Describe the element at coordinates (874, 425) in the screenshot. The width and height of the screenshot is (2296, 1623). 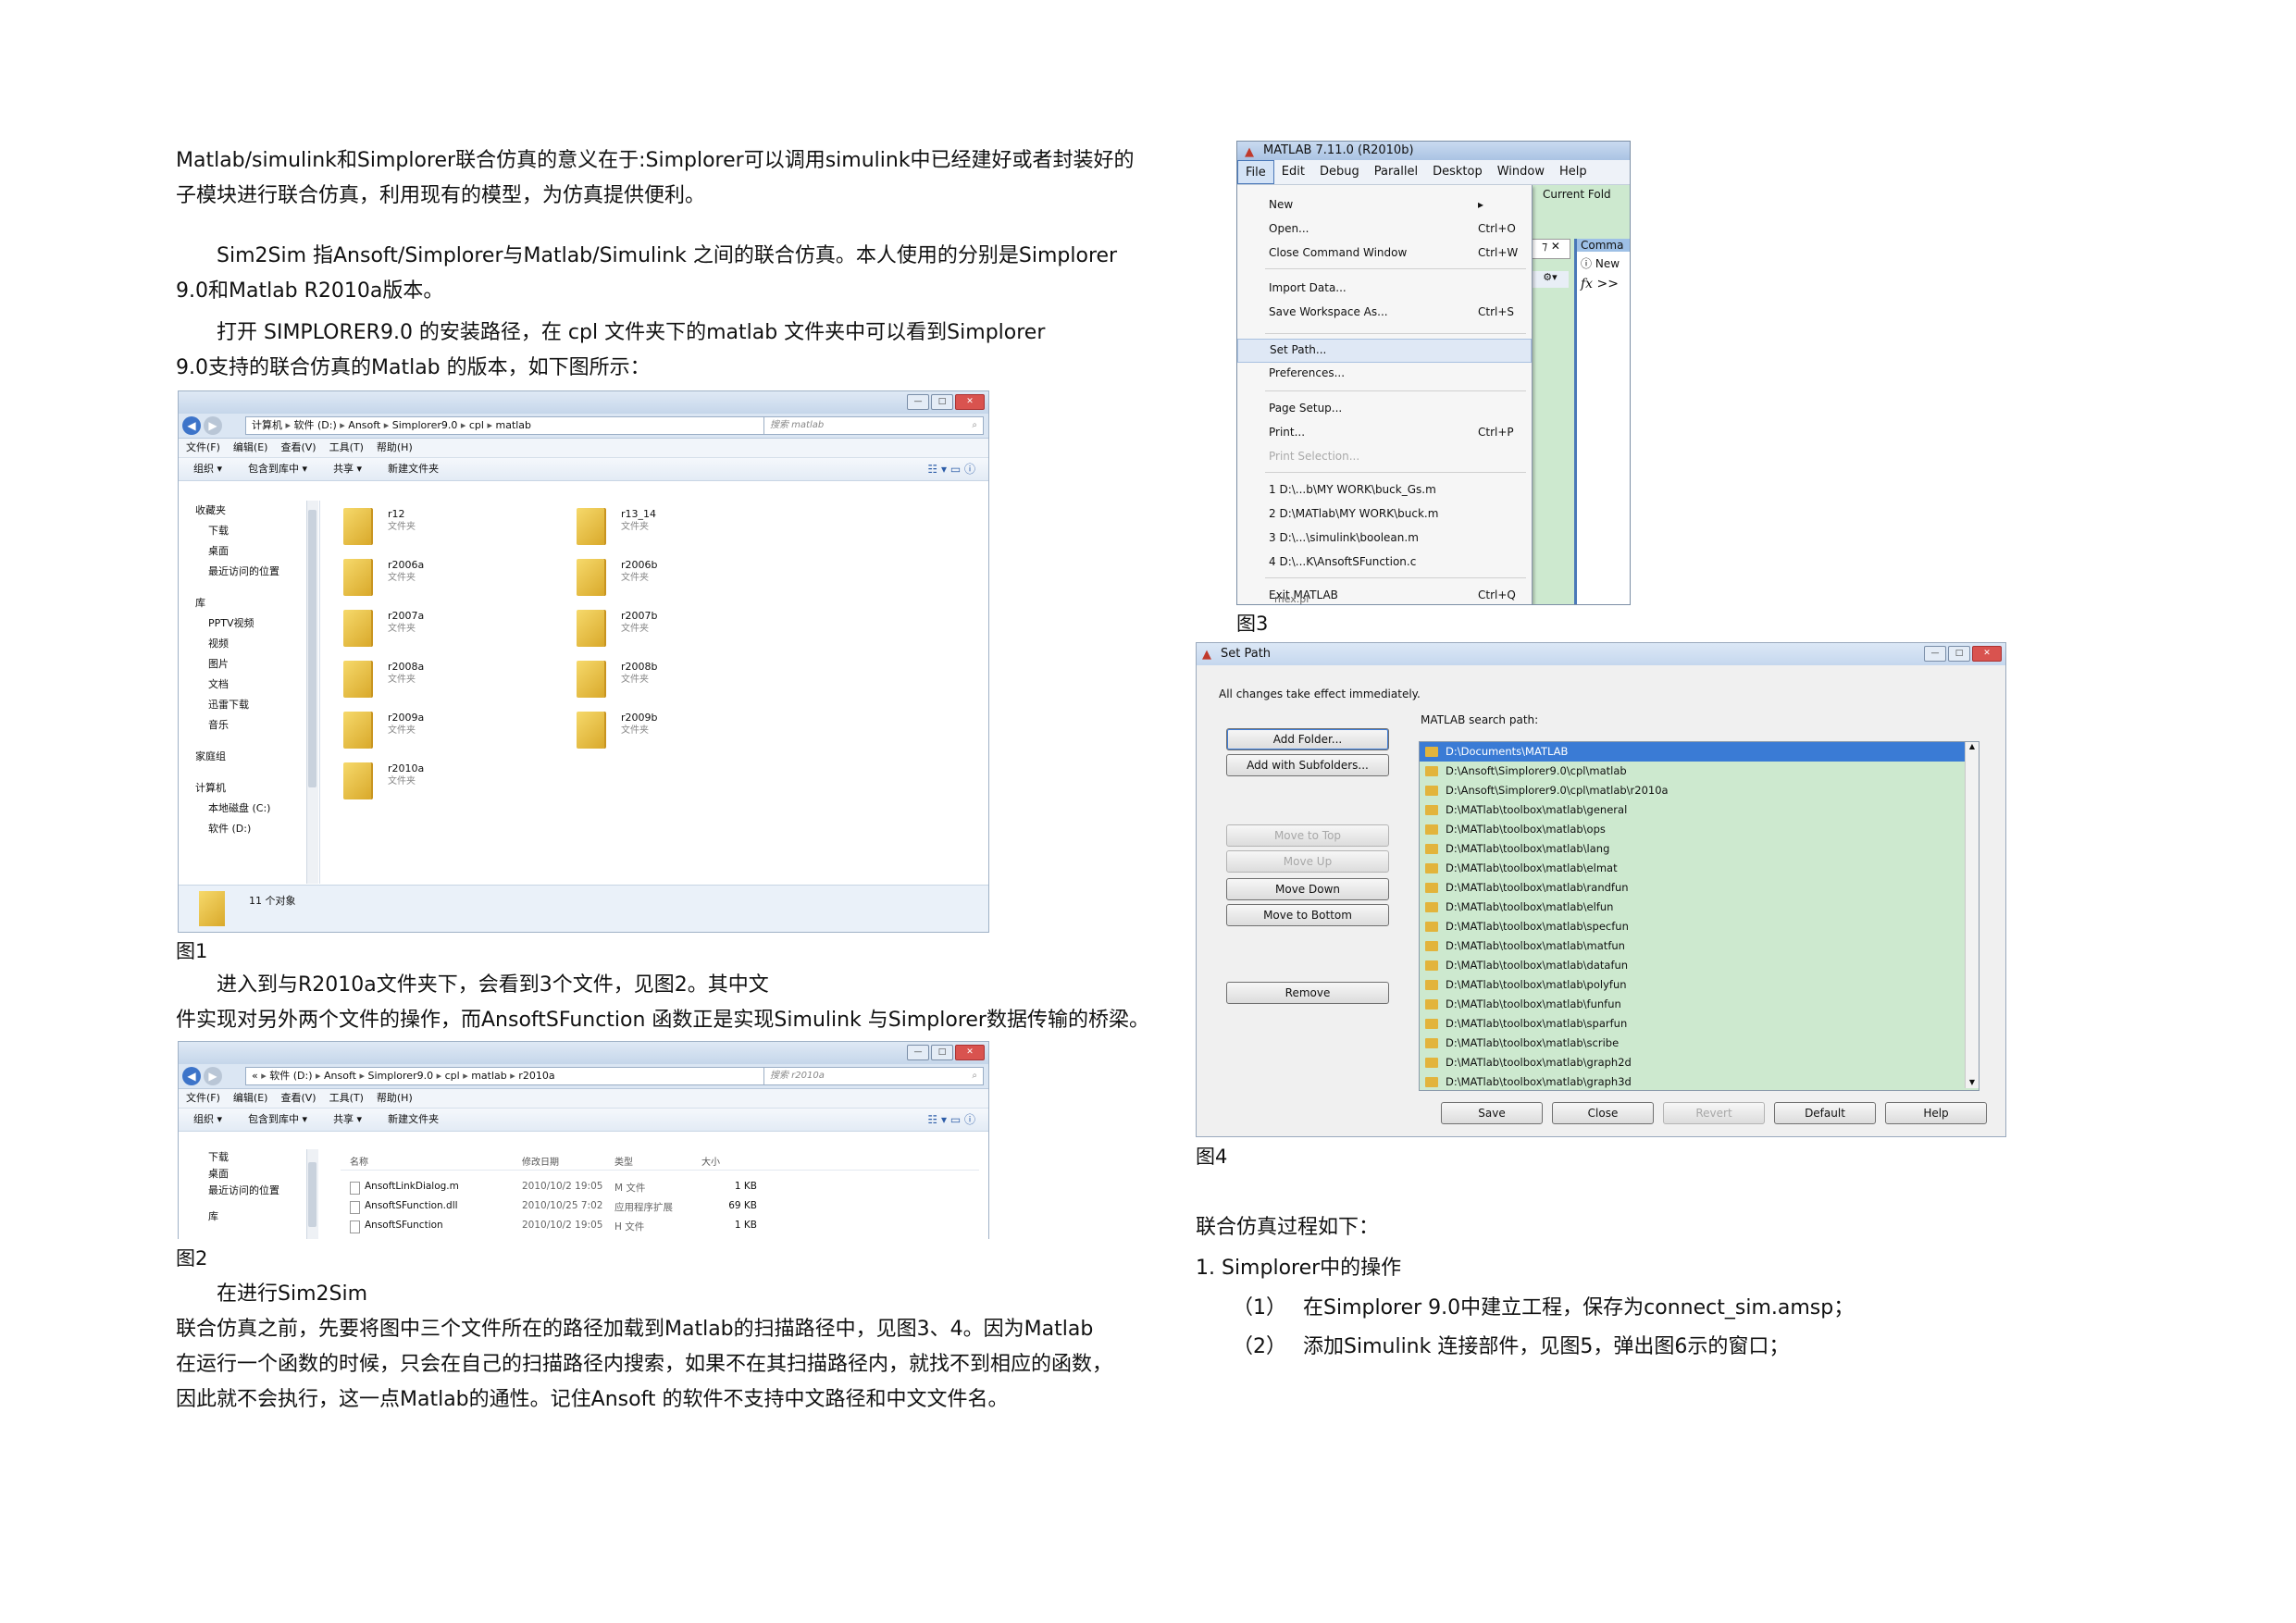
I see `search-input: 搜索 matlab ⌕` at that location.